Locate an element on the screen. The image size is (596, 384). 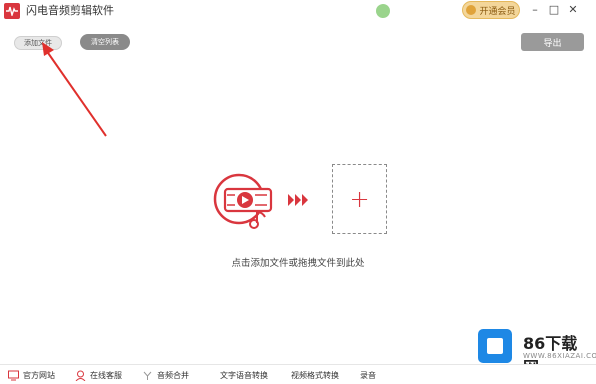
nav-label: 官方网站 is located at coordinates (39, 375).